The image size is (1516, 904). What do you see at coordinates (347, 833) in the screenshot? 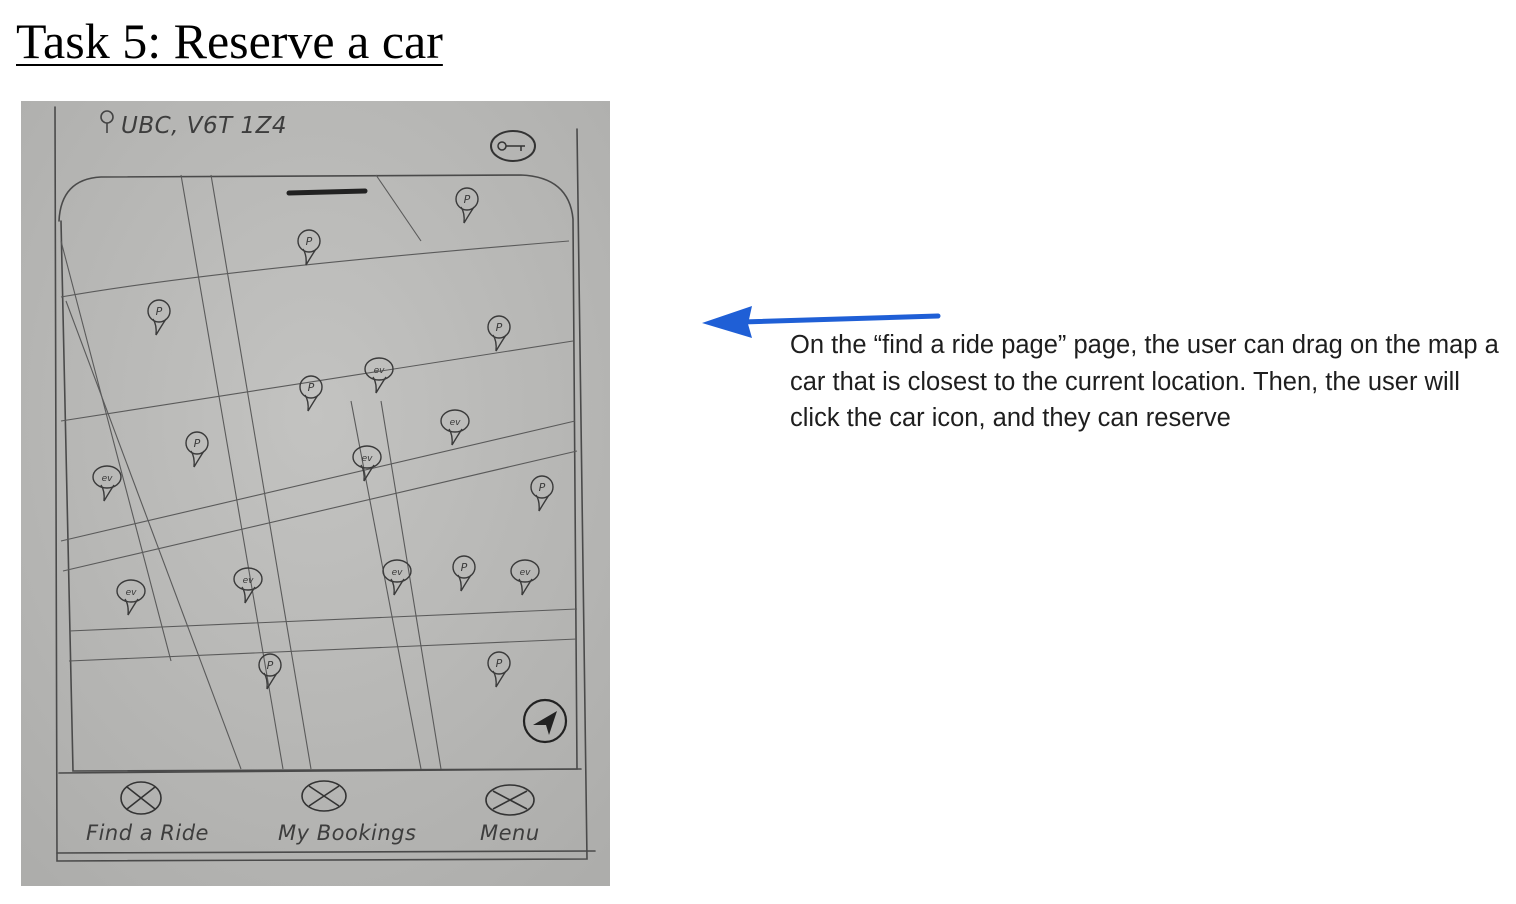
I see `nav-label-my-bookings: My Bookings` at bounding box center [347, 833].